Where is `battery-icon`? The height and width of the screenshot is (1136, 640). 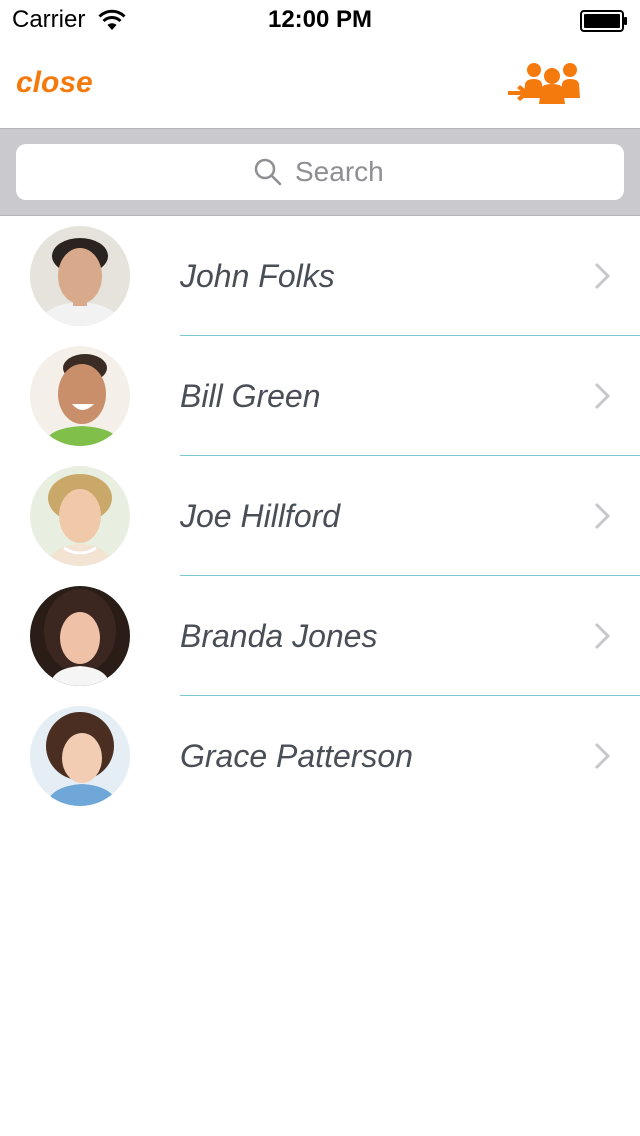 battery-icon is located at coordinates (603, 21).